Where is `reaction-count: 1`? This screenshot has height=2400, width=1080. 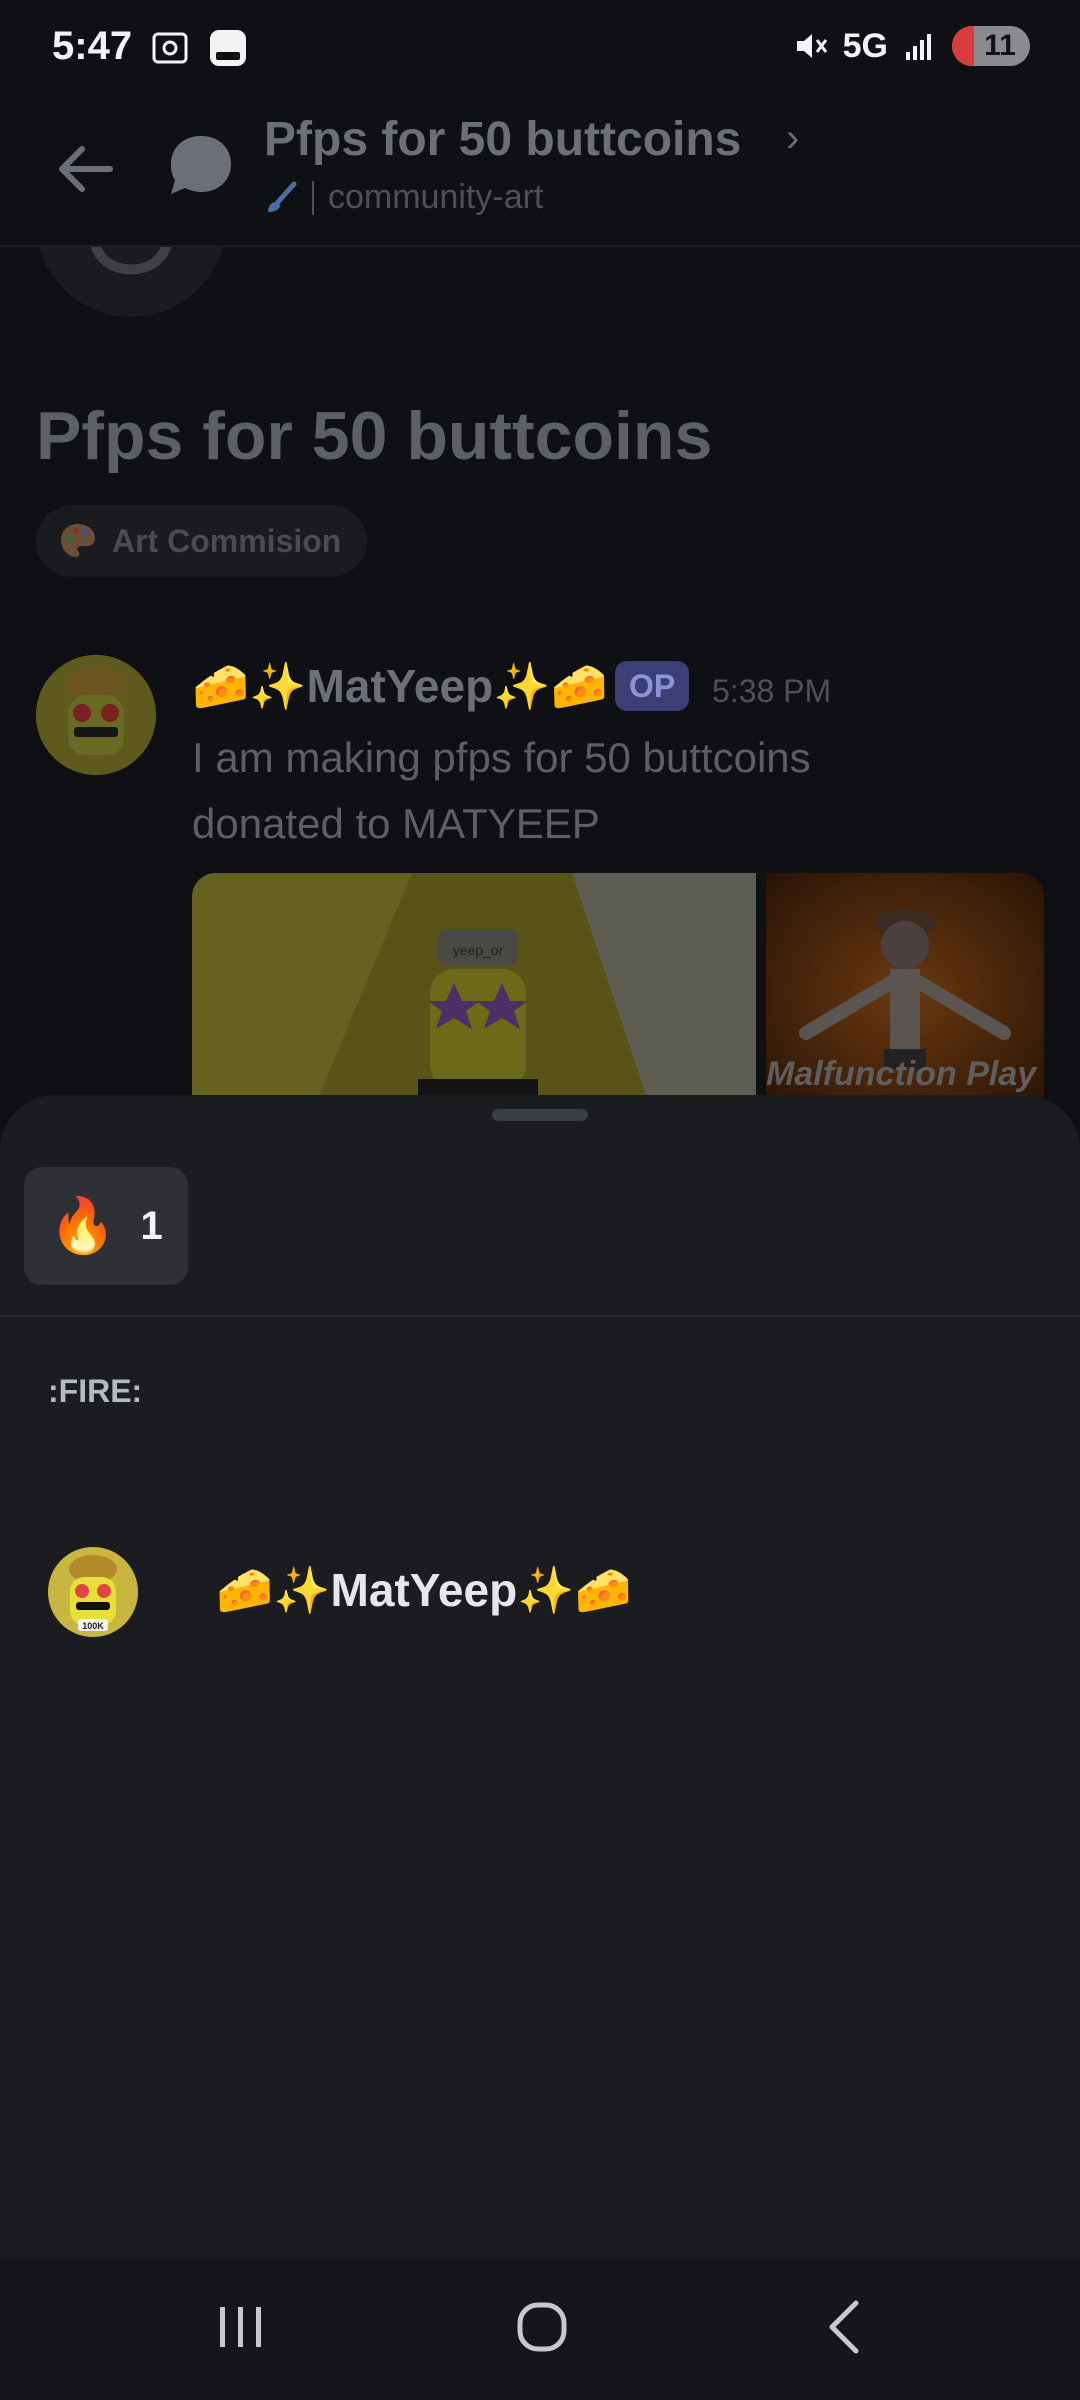
reaction-count: 1 is located at coordinates (151, 1225).